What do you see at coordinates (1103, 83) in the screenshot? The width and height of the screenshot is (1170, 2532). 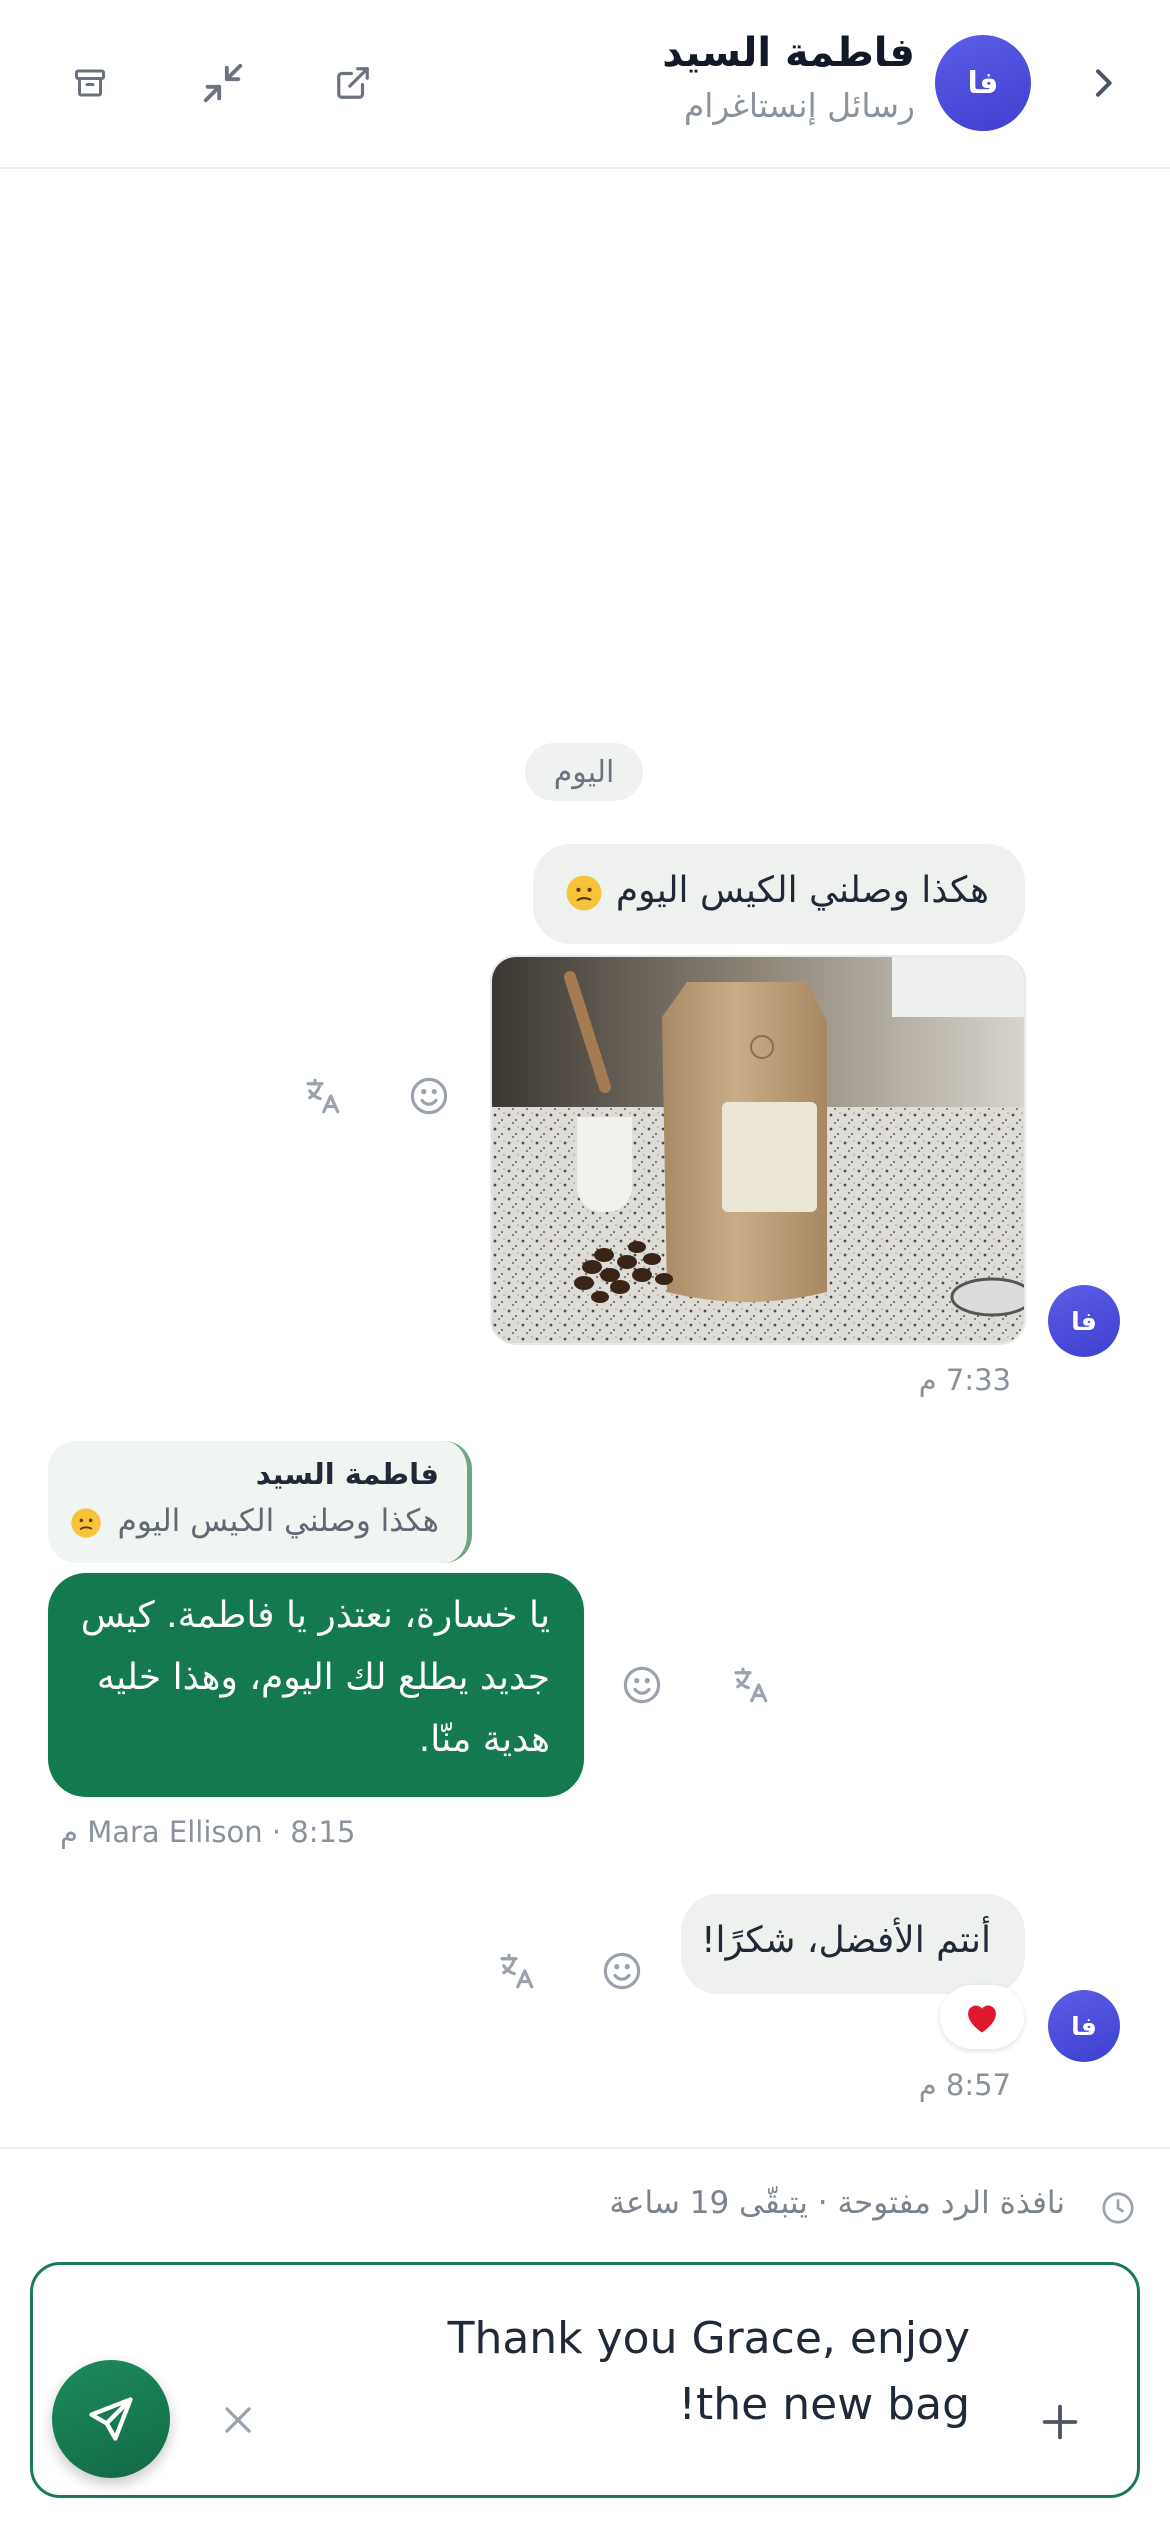 I see `chevron-right-icon` at bounding box center [1103, 83].